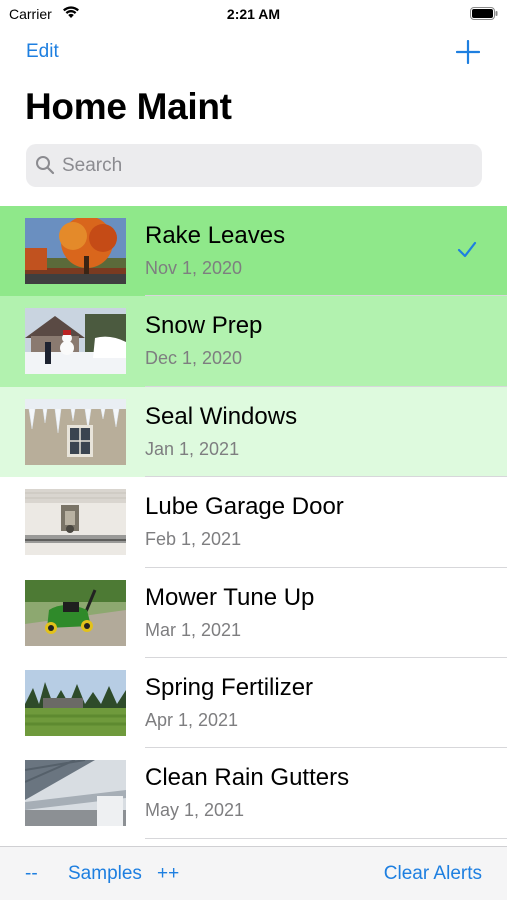 This screenshot has width=507, height=900. I want to click on item-title: Seal Windows, so click(221, 416).